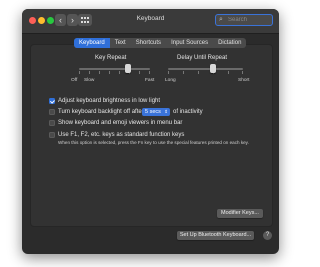 The image size is (320, 267). Describe the element at coordinates (150, 80) in the screenshot. I see `key-repeat-fast-label: Fast` at that location.